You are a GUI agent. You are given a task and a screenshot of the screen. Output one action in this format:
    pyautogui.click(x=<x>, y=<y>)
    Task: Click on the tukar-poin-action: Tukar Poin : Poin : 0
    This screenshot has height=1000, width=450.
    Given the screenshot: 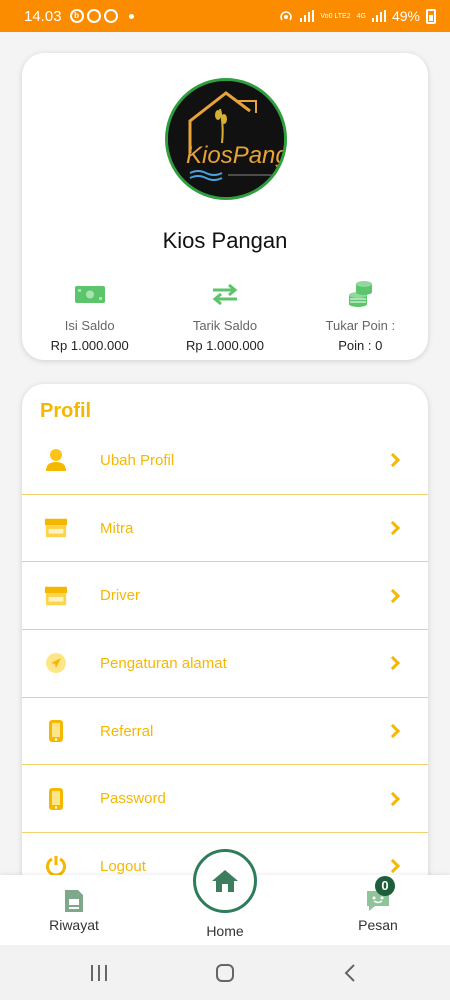 What is the action you would take?
    pyautogui.click(x=360, y=316)
    